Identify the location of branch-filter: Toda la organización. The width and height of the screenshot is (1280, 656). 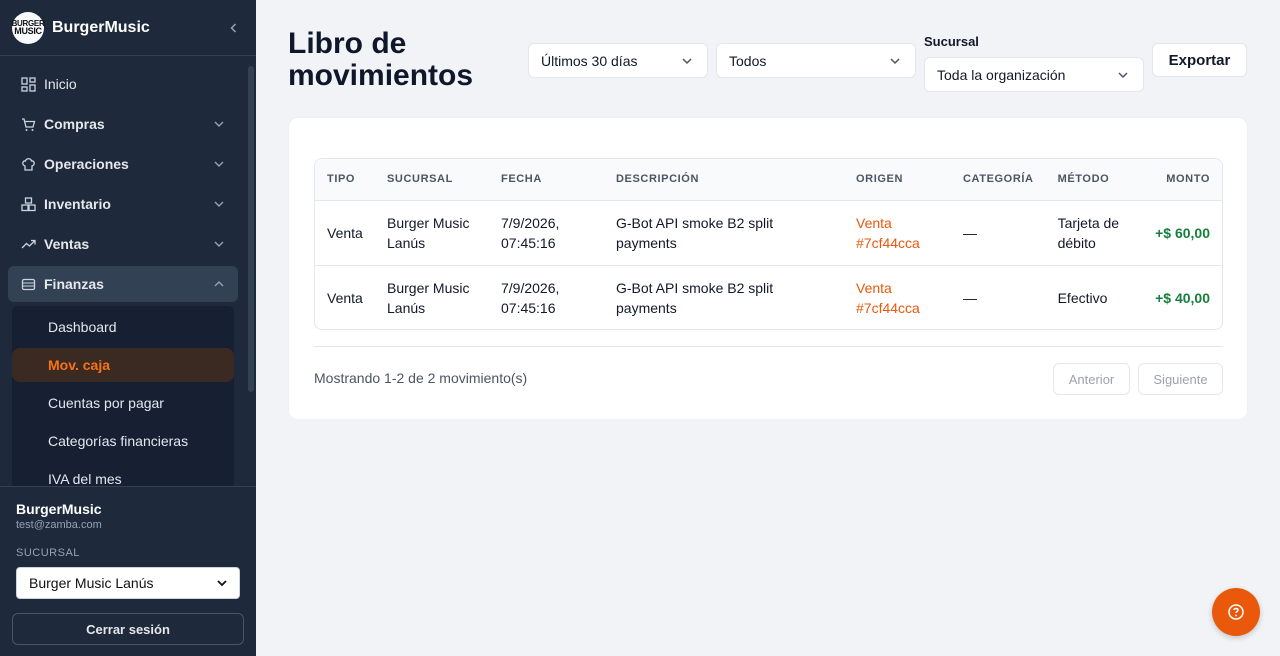
(1034, 74).